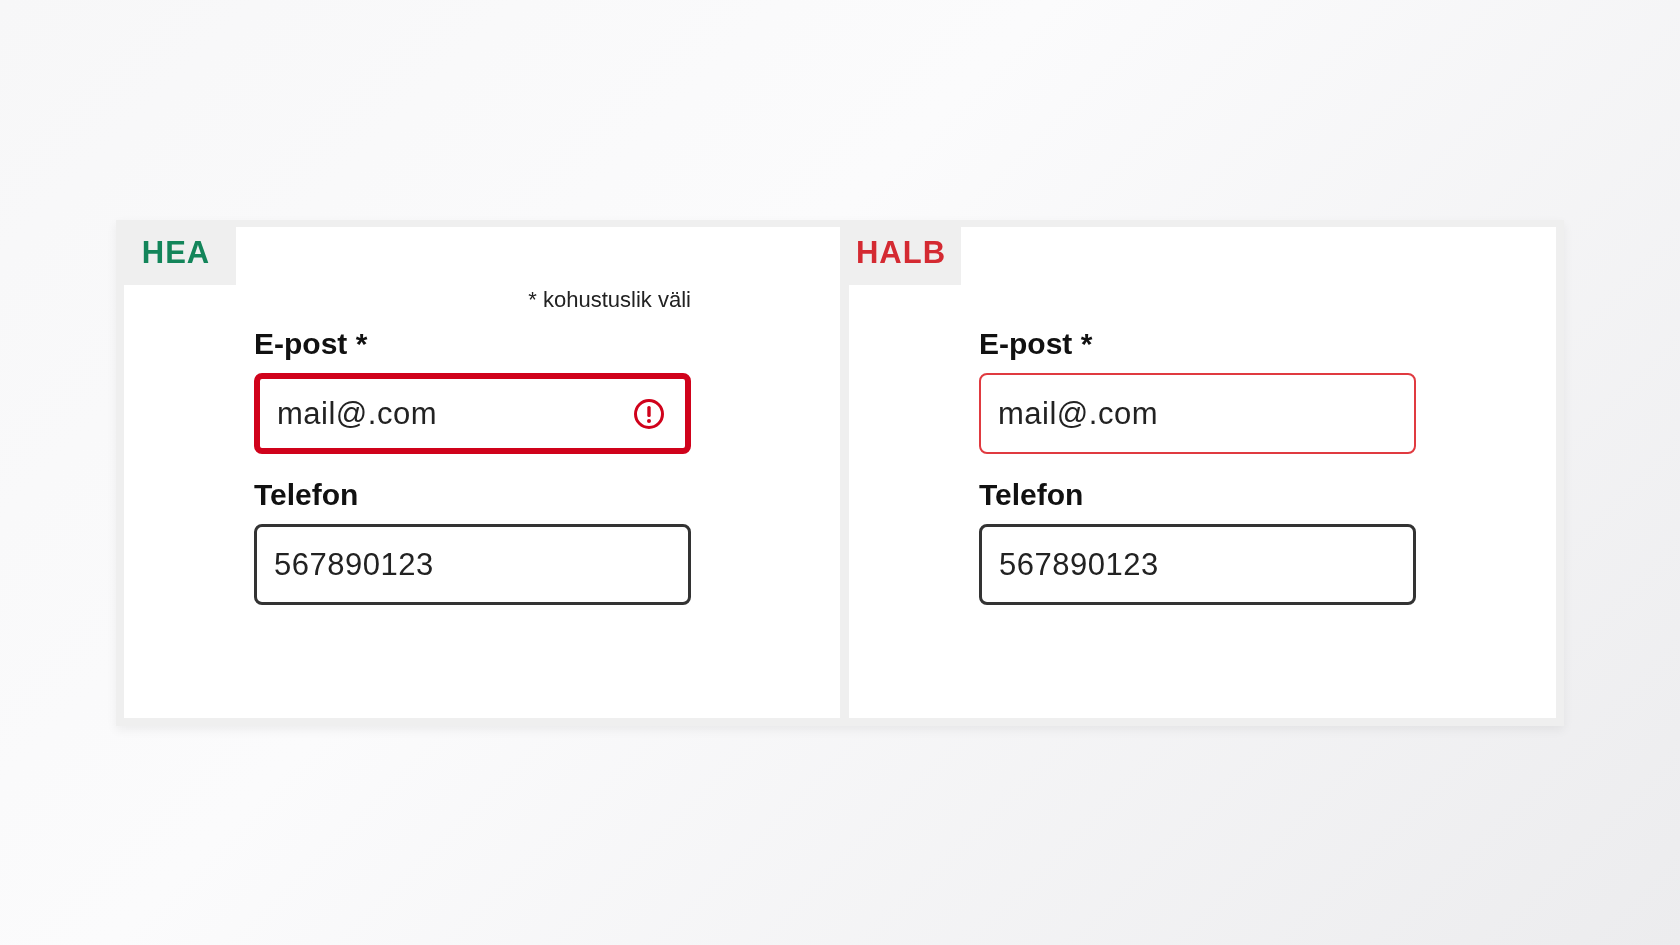  I want to click on required-note: * kohustuslik väli, so click(609, 300).